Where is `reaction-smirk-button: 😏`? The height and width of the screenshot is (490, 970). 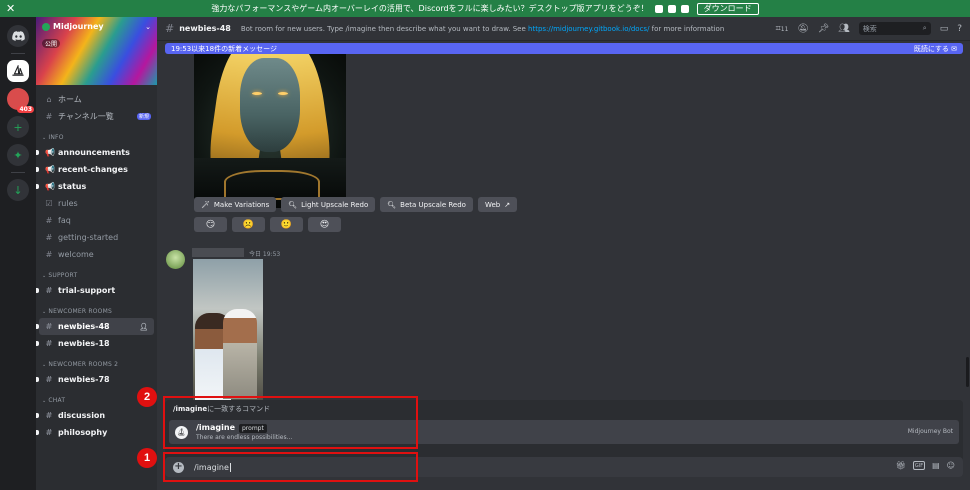
reaction-smirk-button: 😏 is located at coordinates (210, 224).